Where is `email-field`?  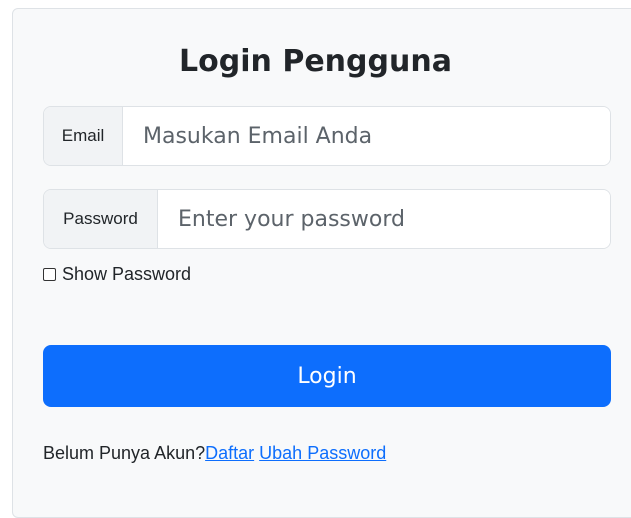 email-field is located at coordinates (366, 136).